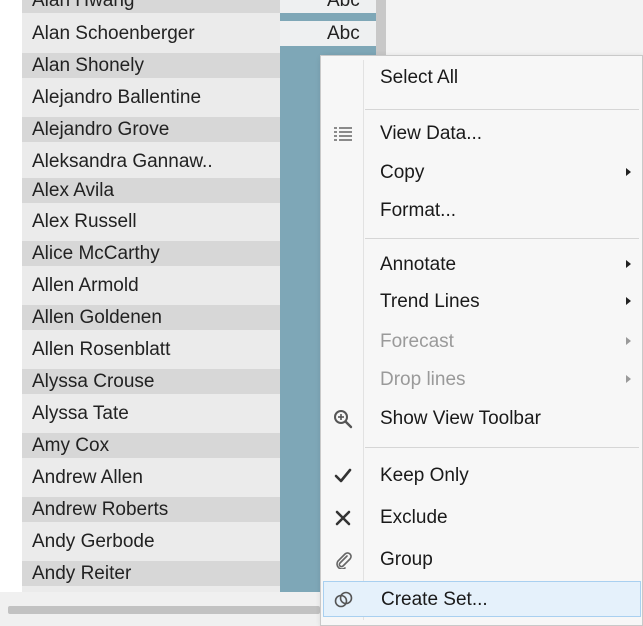 This screenshot has width=643, height=626. Describe the element at coordinates (151, 573) in the screenshot. I see `table-row: Andy Reiter` at that location.